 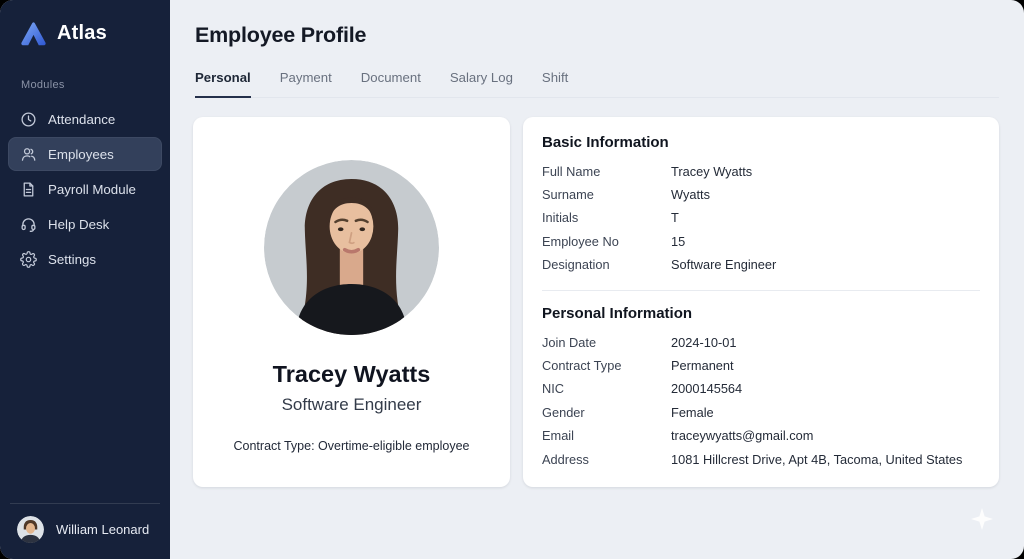 I want to click on atlas-logo-icon, so click(x=33, y=33).